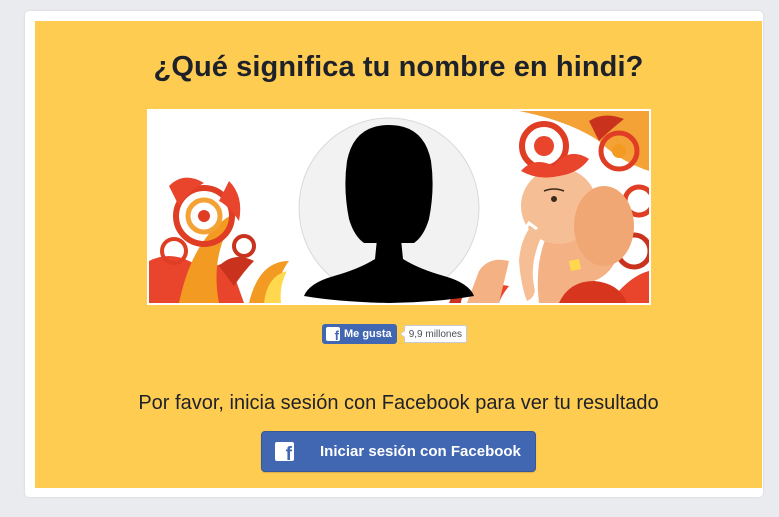  I want to click on like-button-label: Me gusta, so click(368, 334).